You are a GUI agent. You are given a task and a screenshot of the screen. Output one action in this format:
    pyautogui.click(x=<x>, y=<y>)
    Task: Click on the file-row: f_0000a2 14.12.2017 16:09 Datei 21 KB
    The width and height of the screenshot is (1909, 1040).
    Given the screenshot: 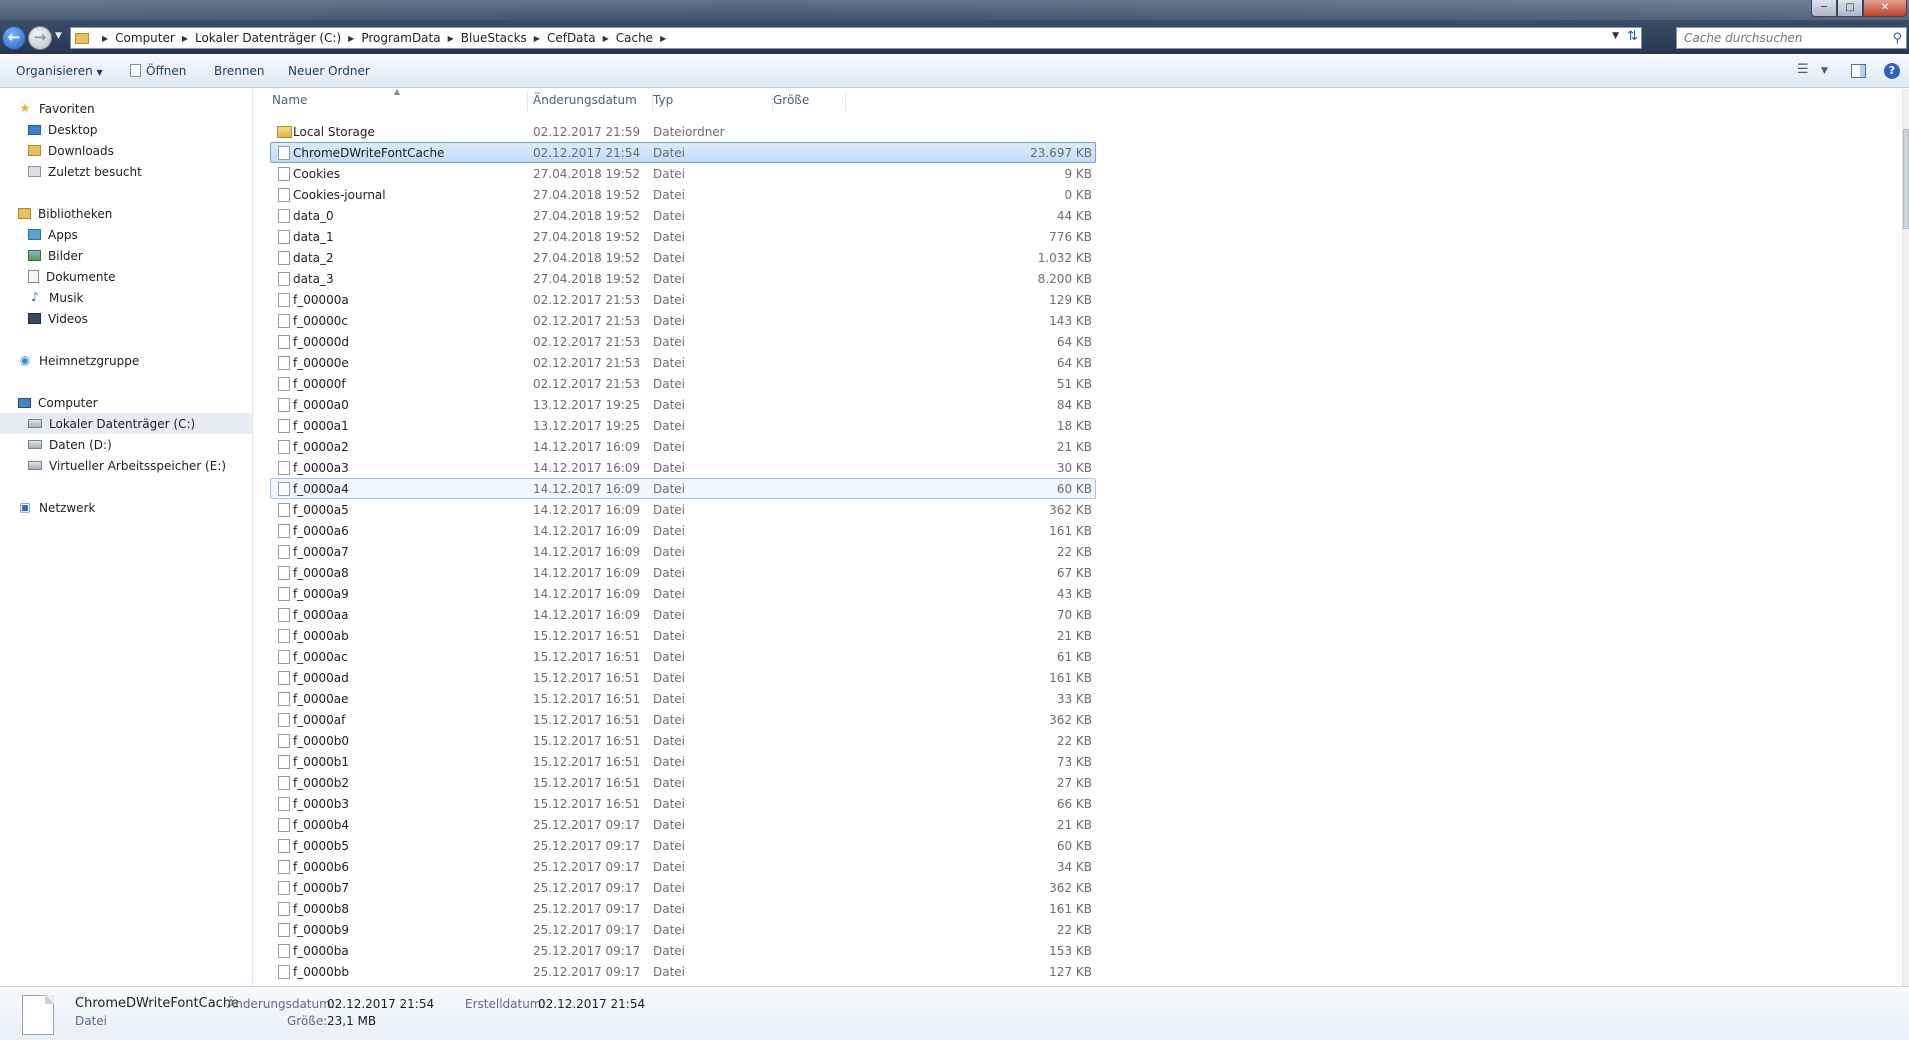 What is the action you would take?
    pyautogui.click(x=683, y=446)
    